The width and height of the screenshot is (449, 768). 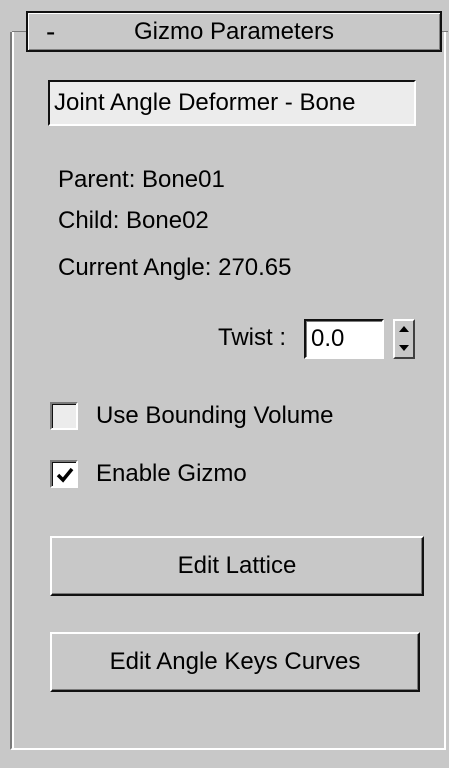 I want to click on edit-angle-keys-curves-button: Edit Angle Keys Curves, so click(x=235, y=662).